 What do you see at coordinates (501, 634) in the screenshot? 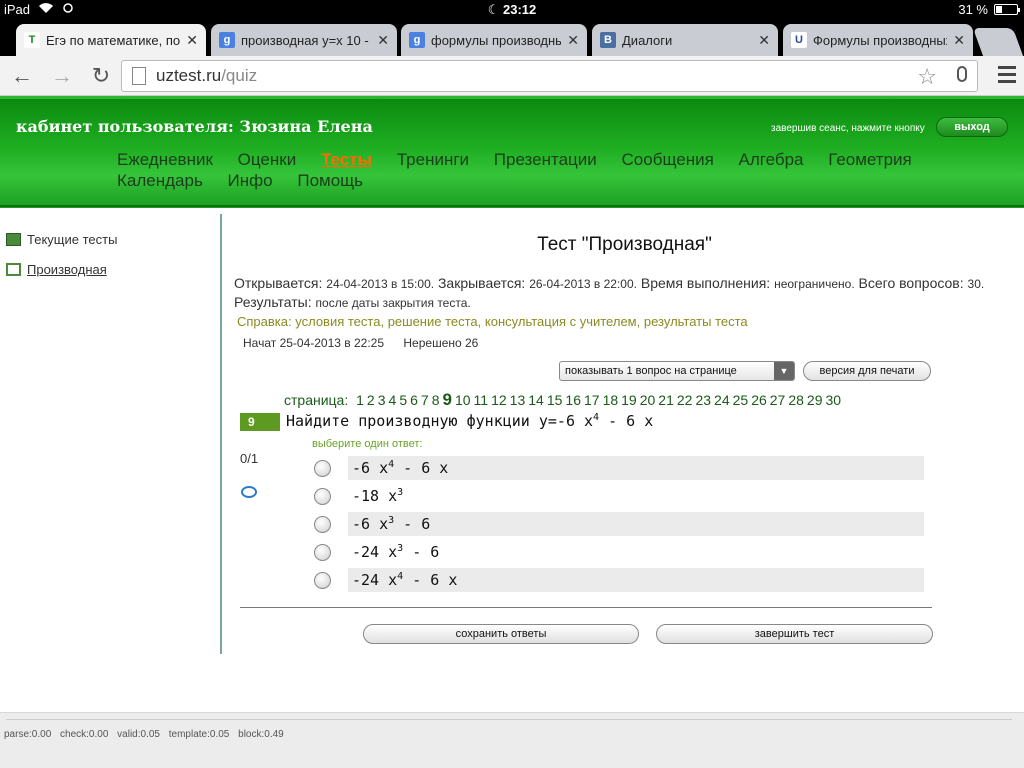
I see `save-answers-button: сохранить ответы` at bounding box center [501, 634].